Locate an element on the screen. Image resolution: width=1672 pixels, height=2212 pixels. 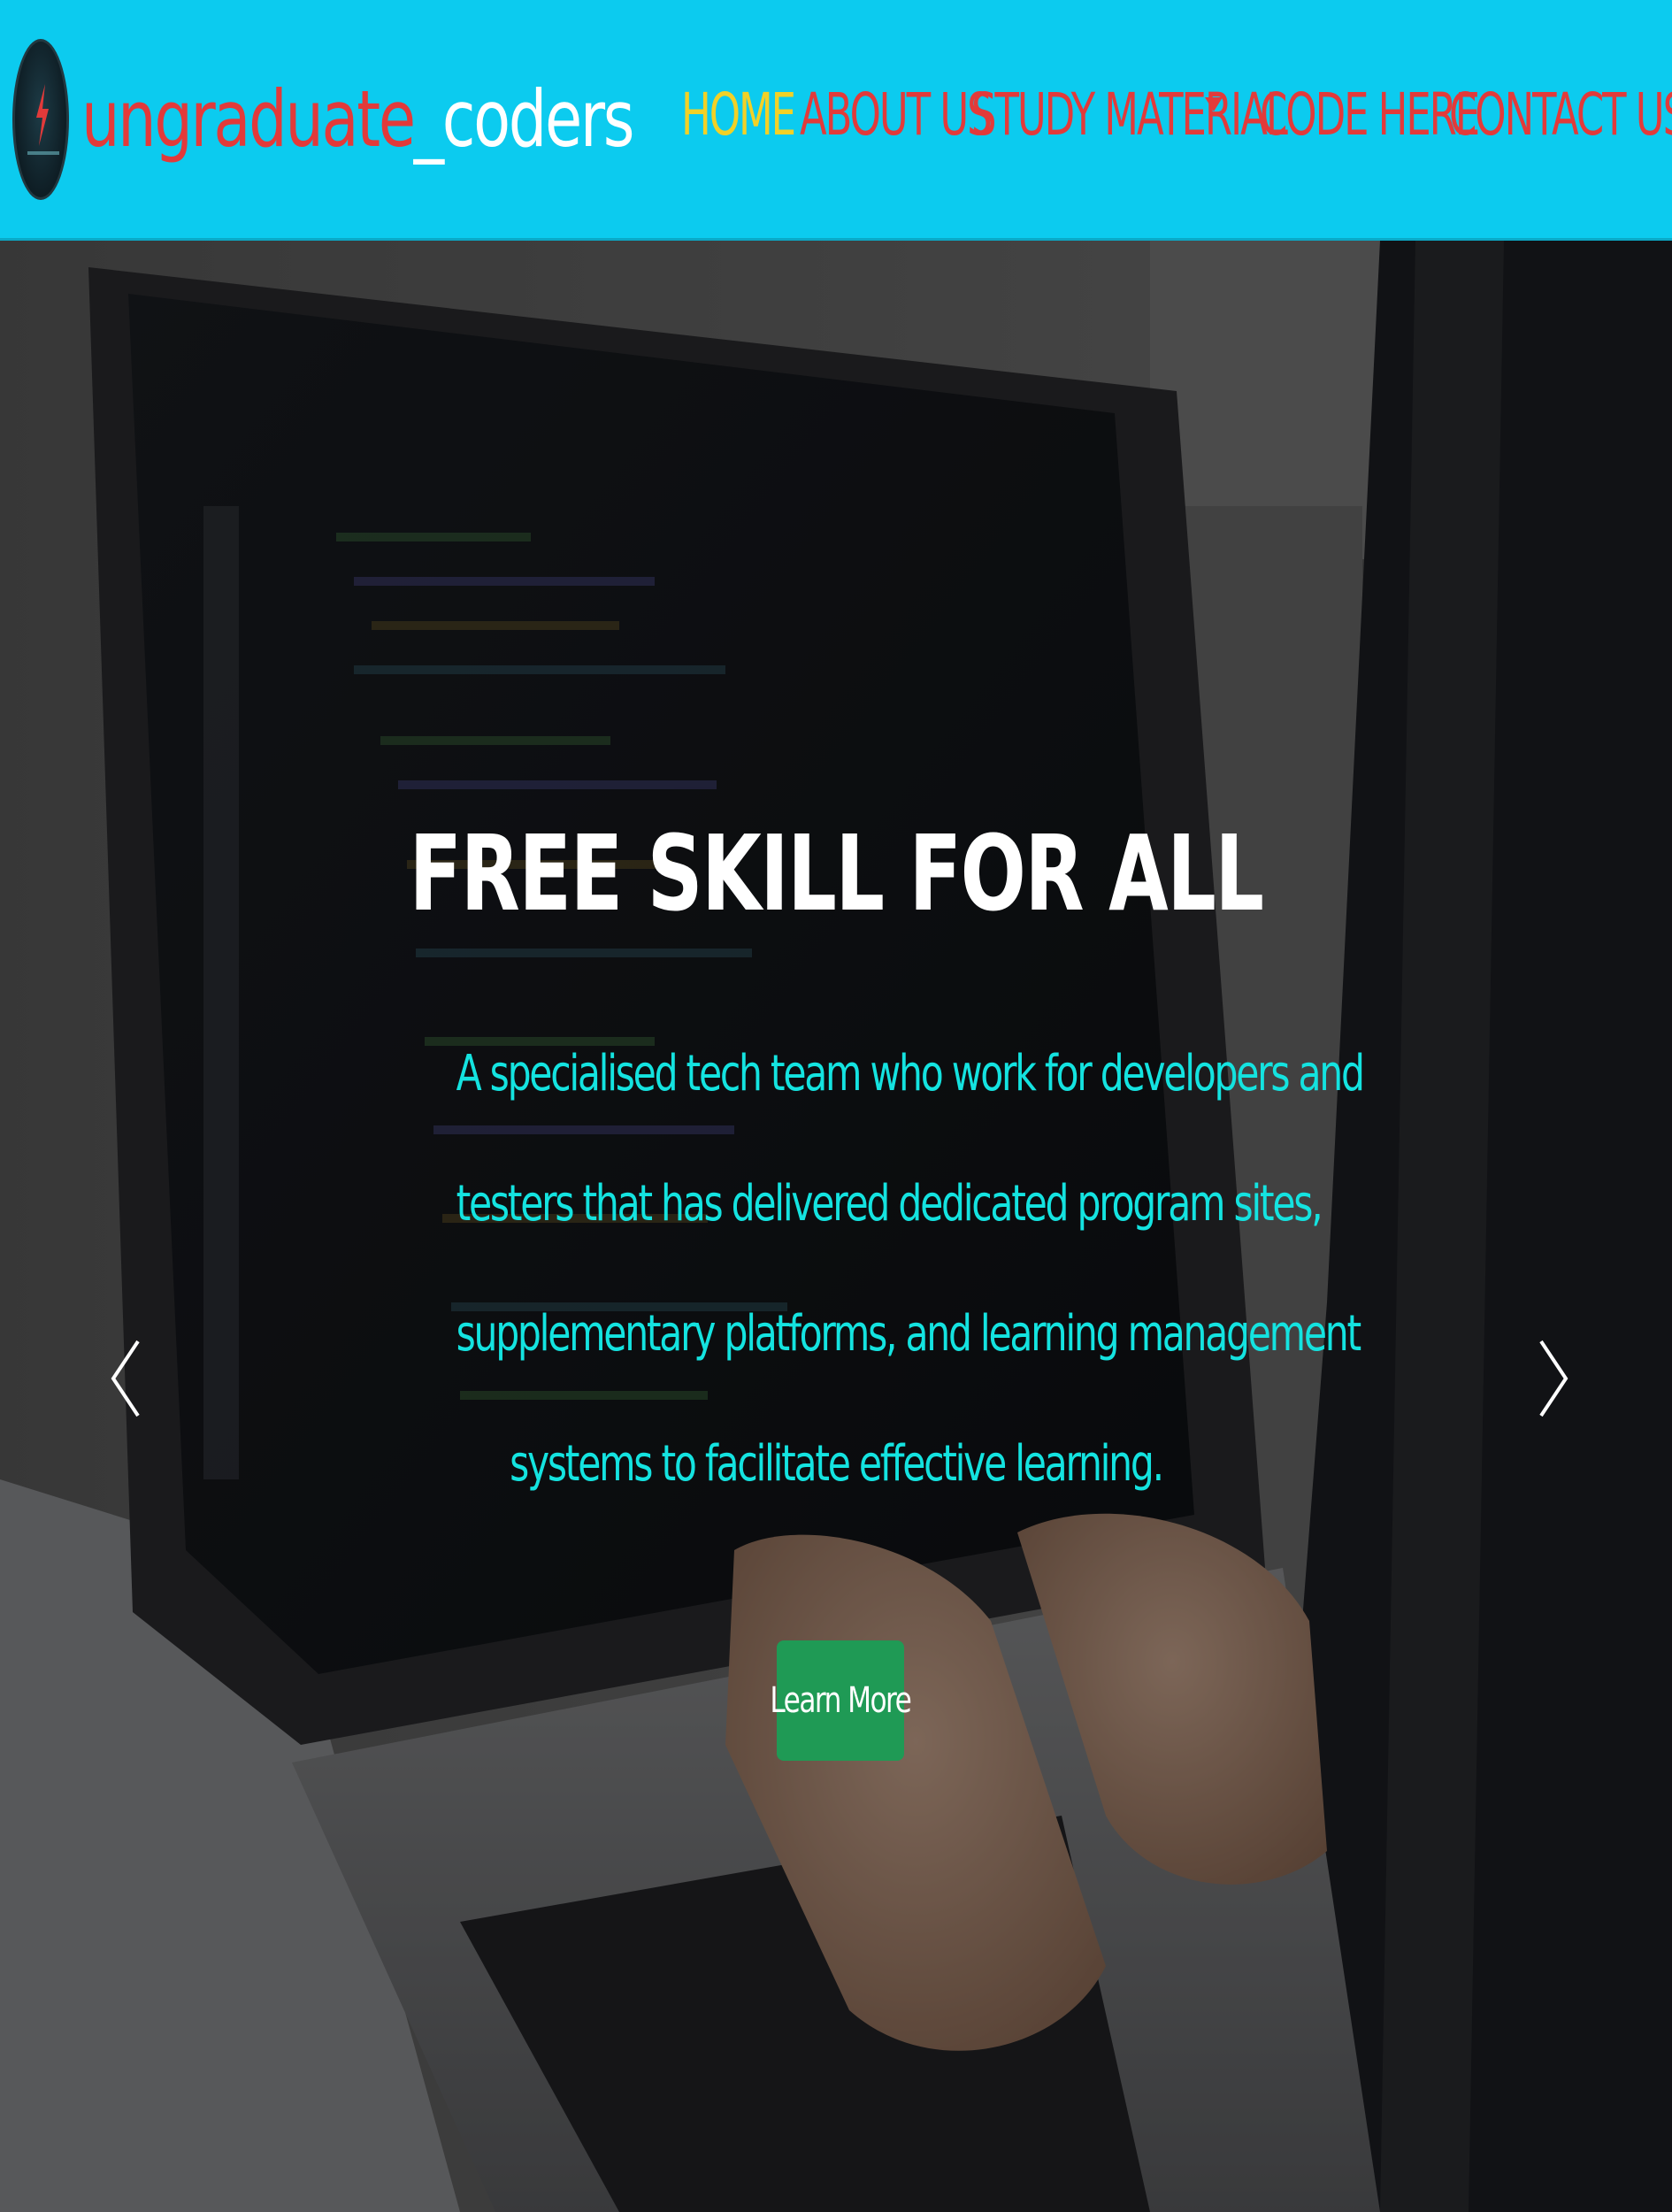
nav-code-here: CODE HERE is located at coordinates (1370, 115).